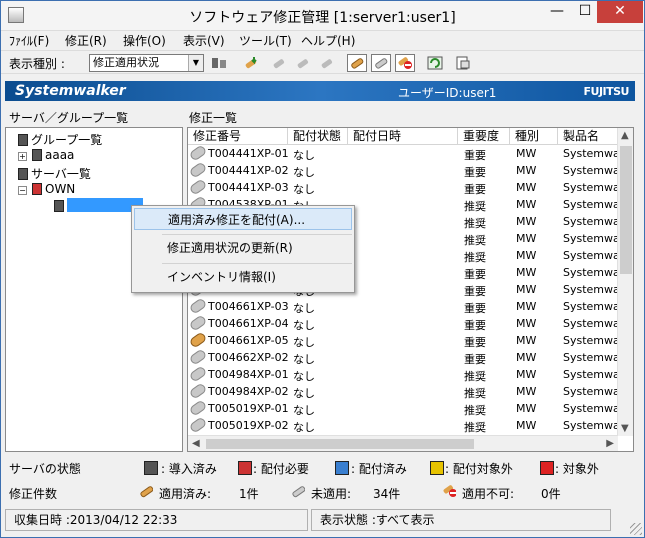 The height and width of the screenshot is (538, 645). I want to click on menu-operation: 操作(O), so click(144, 40).